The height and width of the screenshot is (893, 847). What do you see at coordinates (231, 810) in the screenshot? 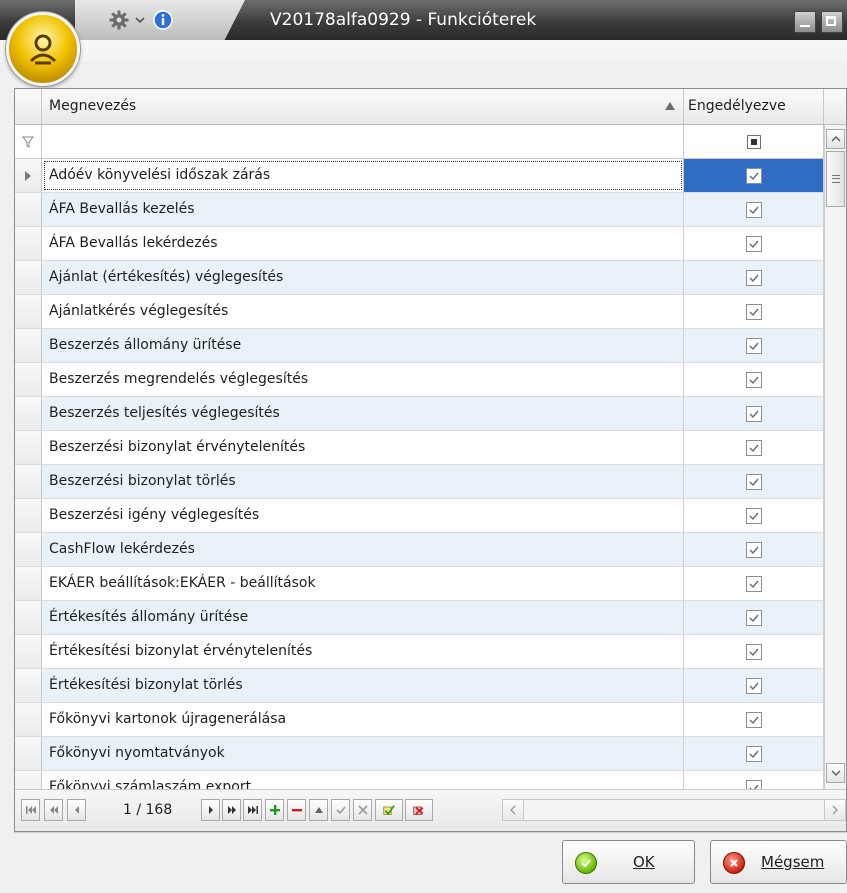
I see `next-page-button` at bounding box center [231, 810].